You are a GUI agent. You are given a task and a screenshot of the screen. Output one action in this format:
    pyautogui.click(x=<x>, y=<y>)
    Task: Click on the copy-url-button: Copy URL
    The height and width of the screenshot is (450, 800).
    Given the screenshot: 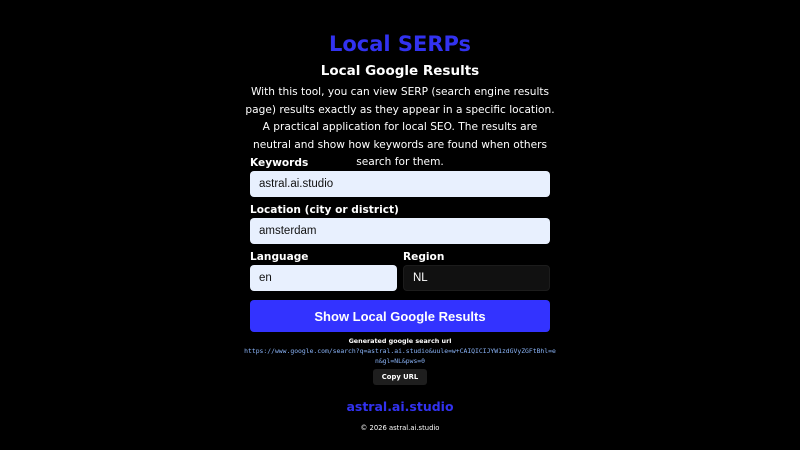 What is the action you would take?
    pyautogui.click(x=400, y=377)
    